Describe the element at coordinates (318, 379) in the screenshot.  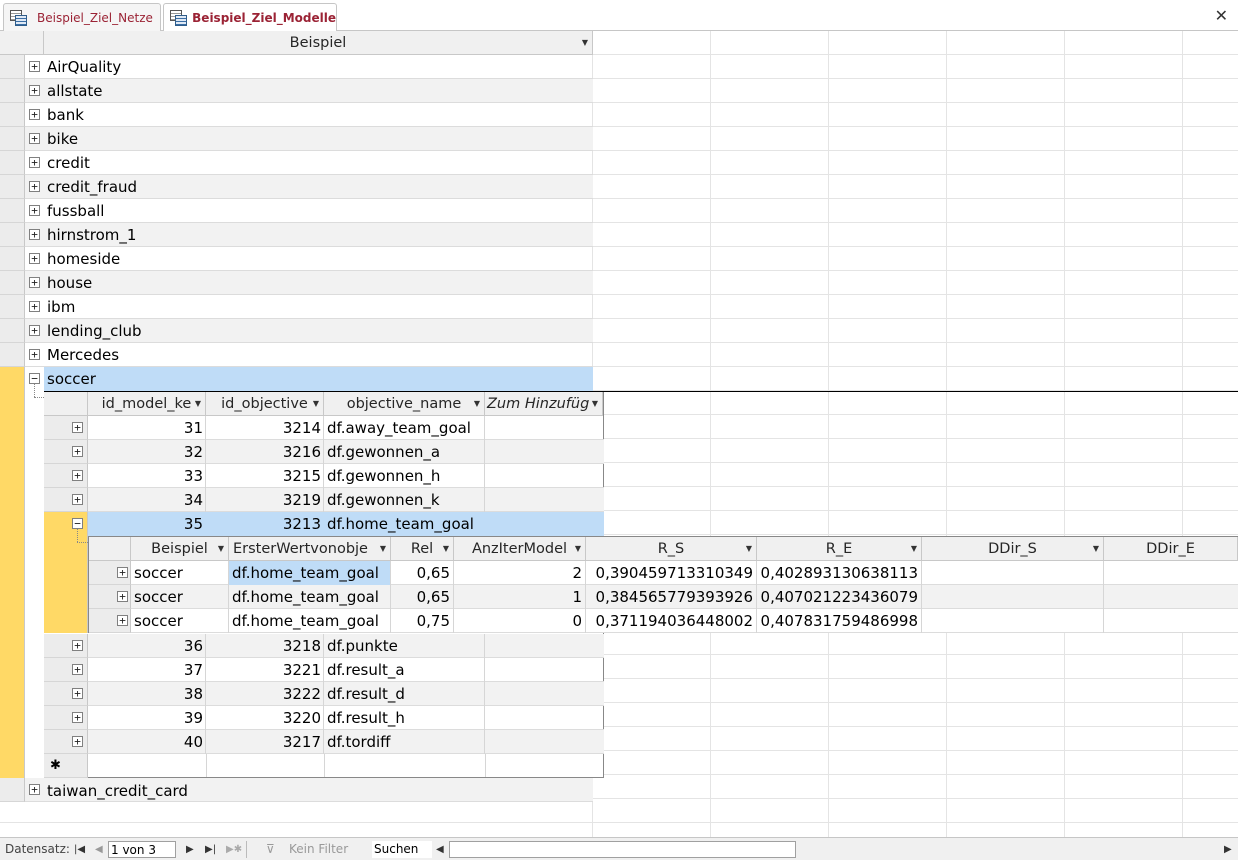
I see `row-soccer: soccer` at that location.